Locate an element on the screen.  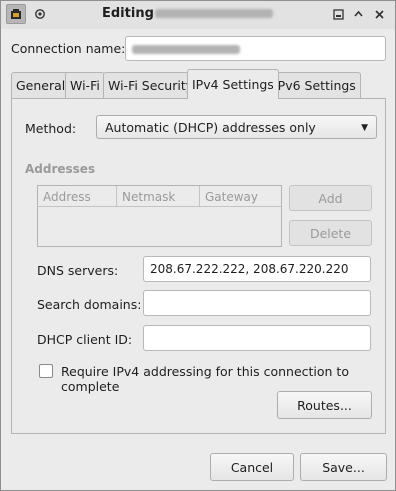
connection-name-input is located at coordinates (255, 48).